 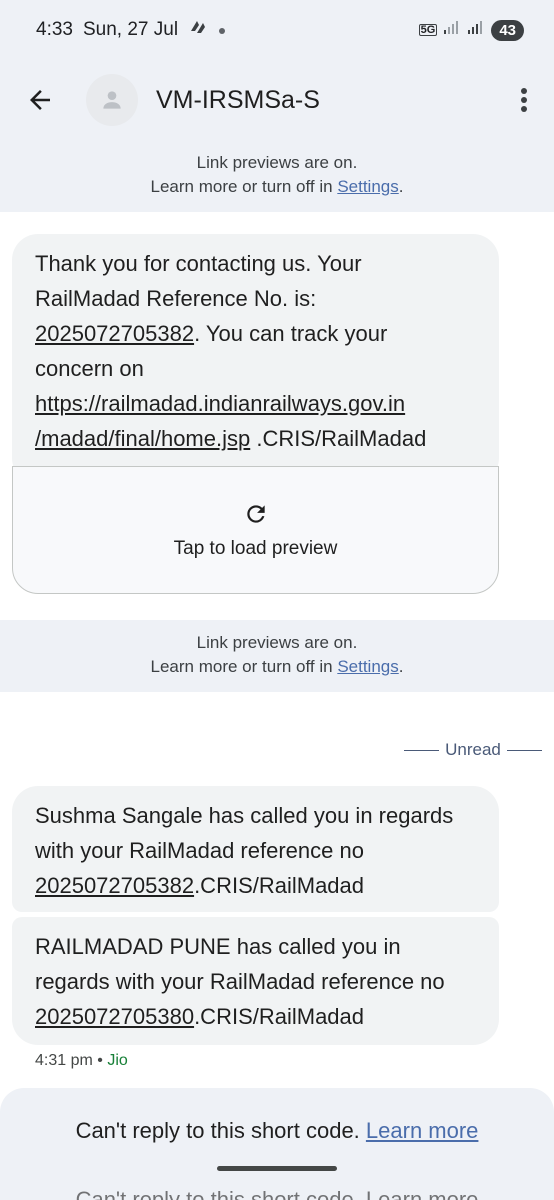 What do you see at coordinates (255, 548) in the screenshot?
I see `preview-label: Tap to load preview` at bounding box center [255, 548].